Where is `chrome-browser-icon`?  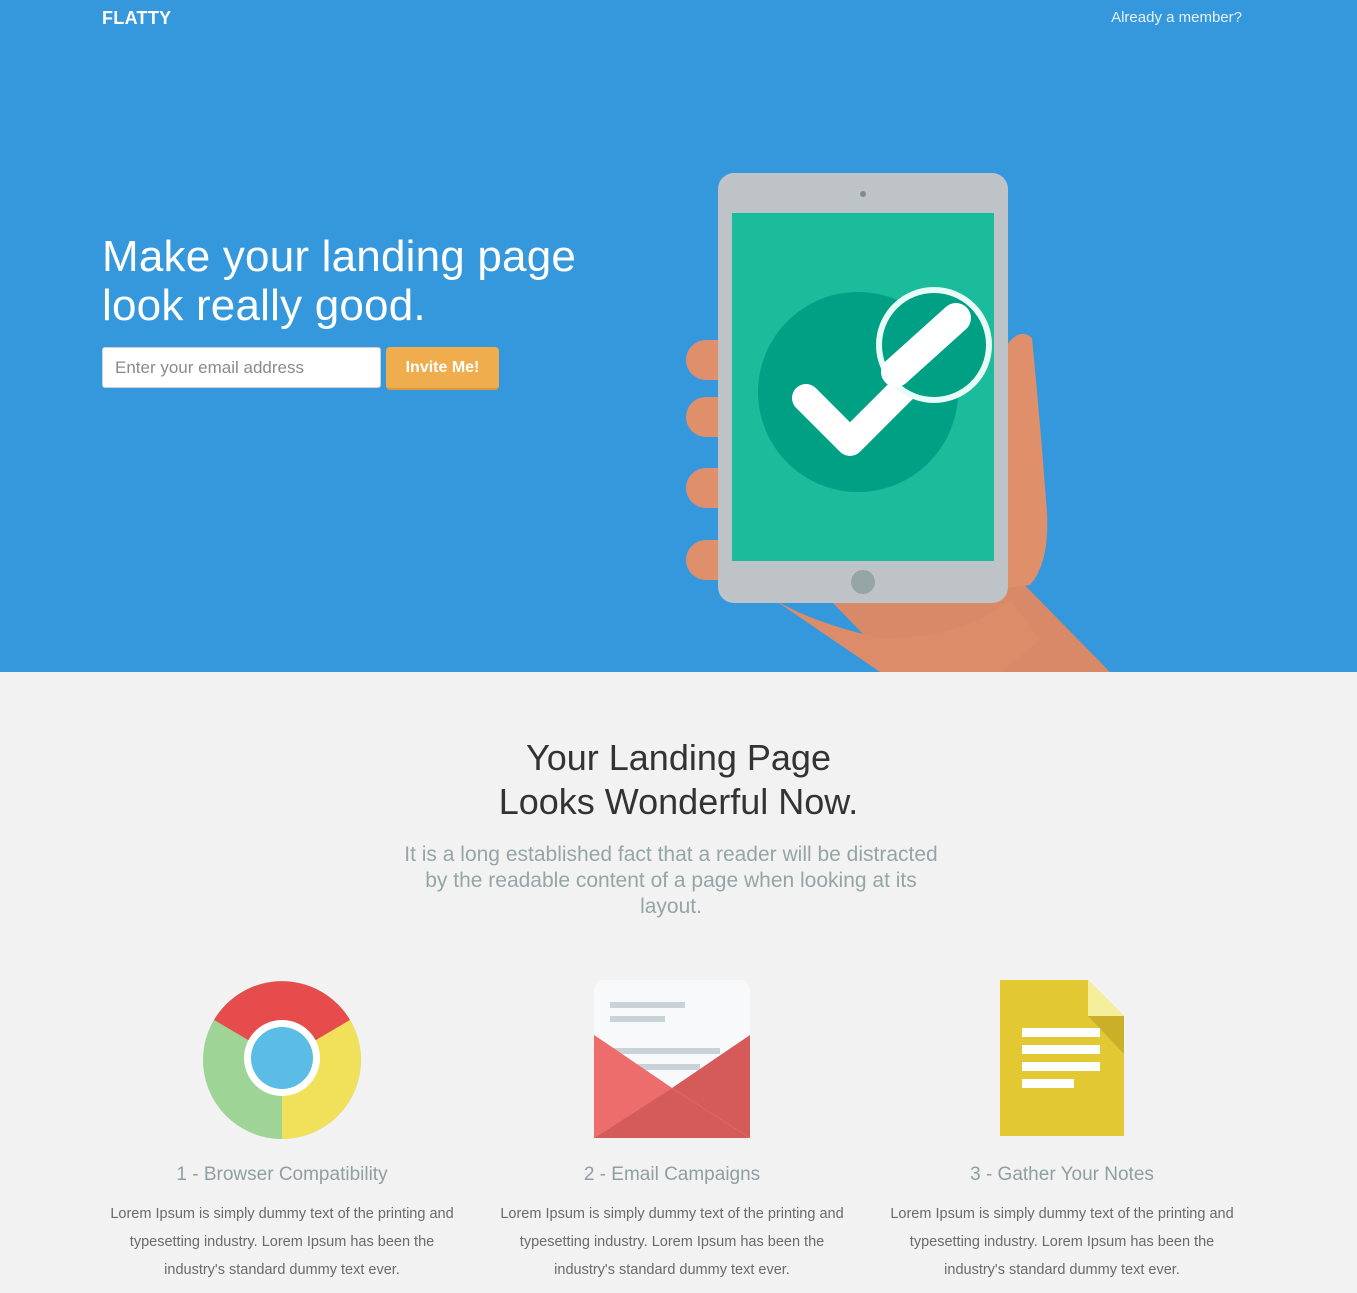 chrome-browser-icon is located at coordinates (282, 1060).